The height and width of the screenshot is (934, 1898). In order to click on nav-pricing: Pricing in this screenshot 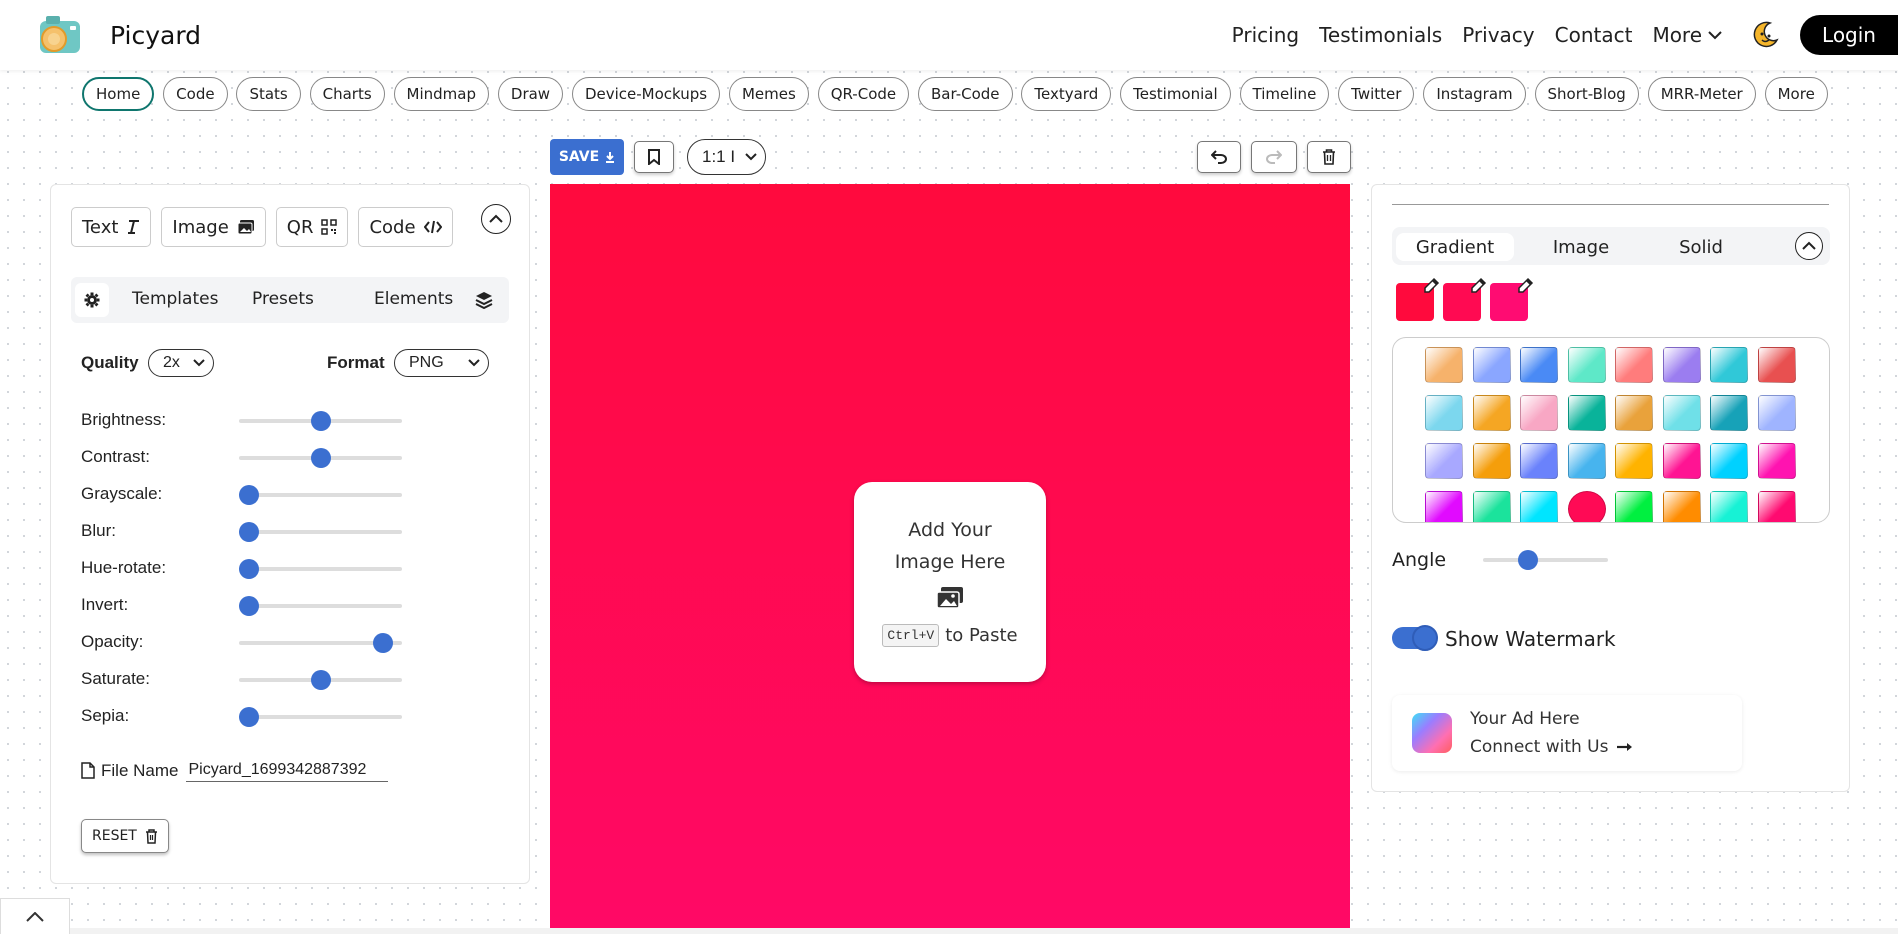, I will do `click(1265, 35)`.